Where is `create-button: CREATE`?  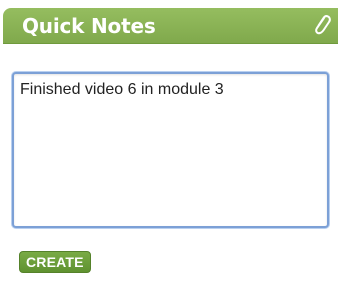
create-button: CREATE is located at coordinates (55, 262).